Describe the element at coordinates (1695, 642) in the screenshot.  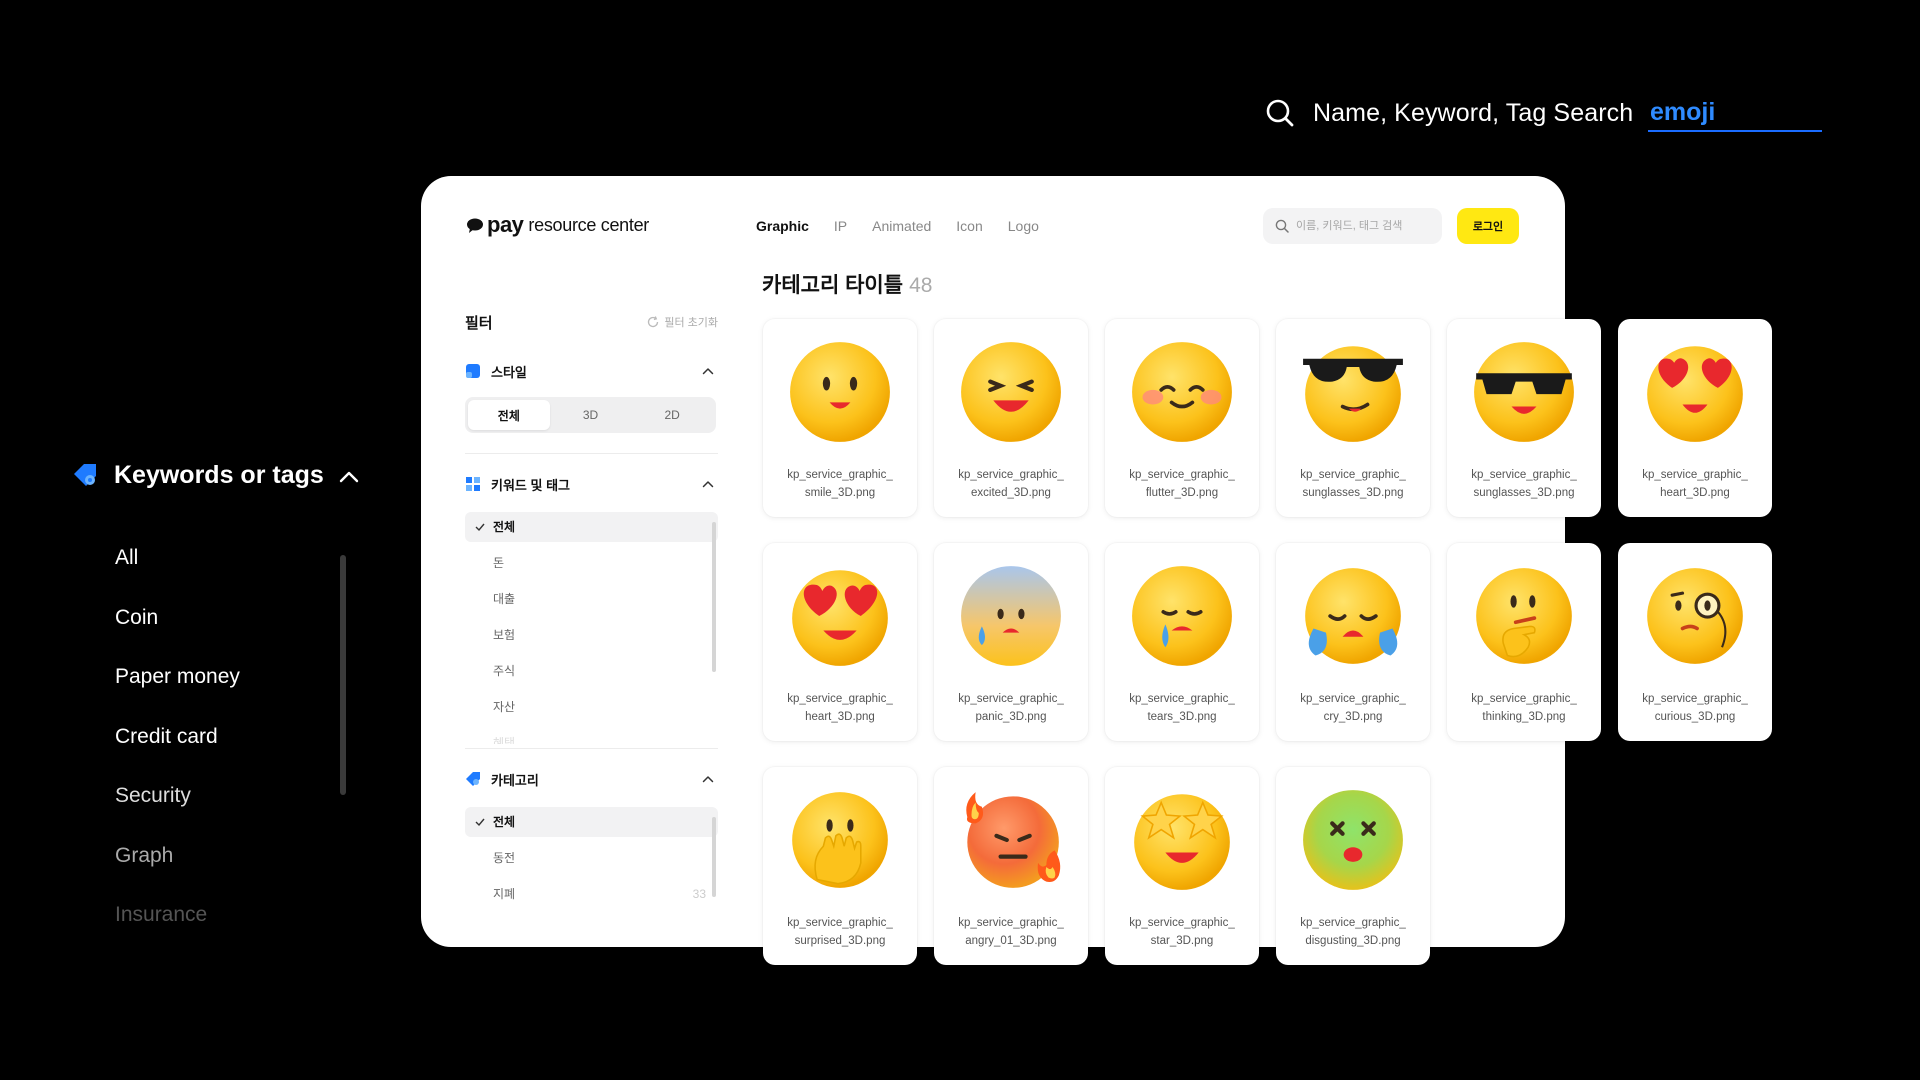
I see `emoji-card: kp_service_graphic_ curious_3D.png` at that location.